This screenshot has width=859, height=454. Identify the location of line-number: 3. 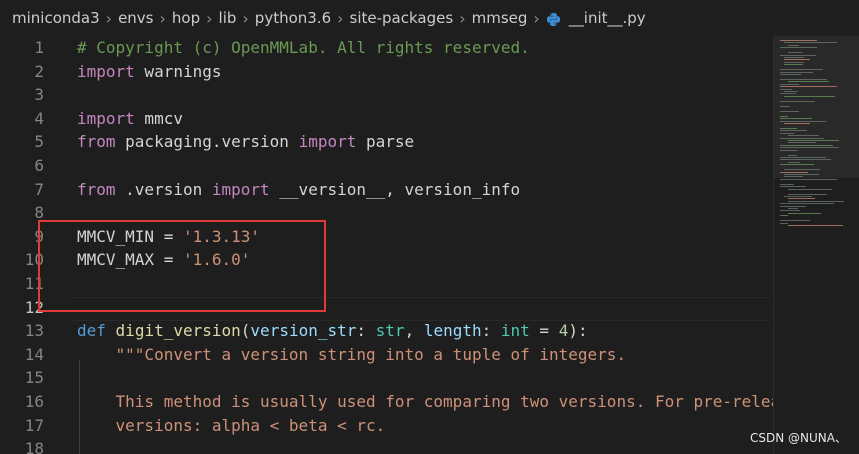
(39, 95).